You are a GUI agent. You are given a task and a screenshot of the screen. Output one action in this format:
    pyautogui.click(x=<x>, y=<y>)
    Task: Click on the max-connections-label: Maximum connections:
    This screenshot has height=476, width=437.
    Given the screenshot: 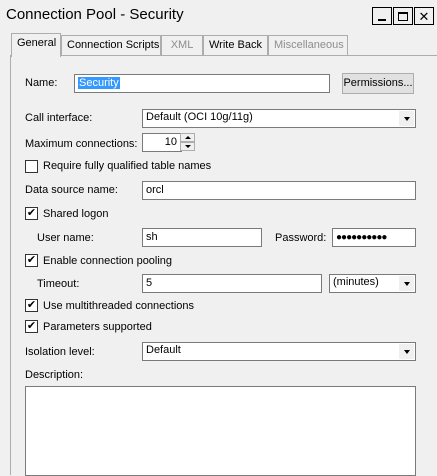 What is the action you would take?
    pyautogui.click(x=81, y=144)
    